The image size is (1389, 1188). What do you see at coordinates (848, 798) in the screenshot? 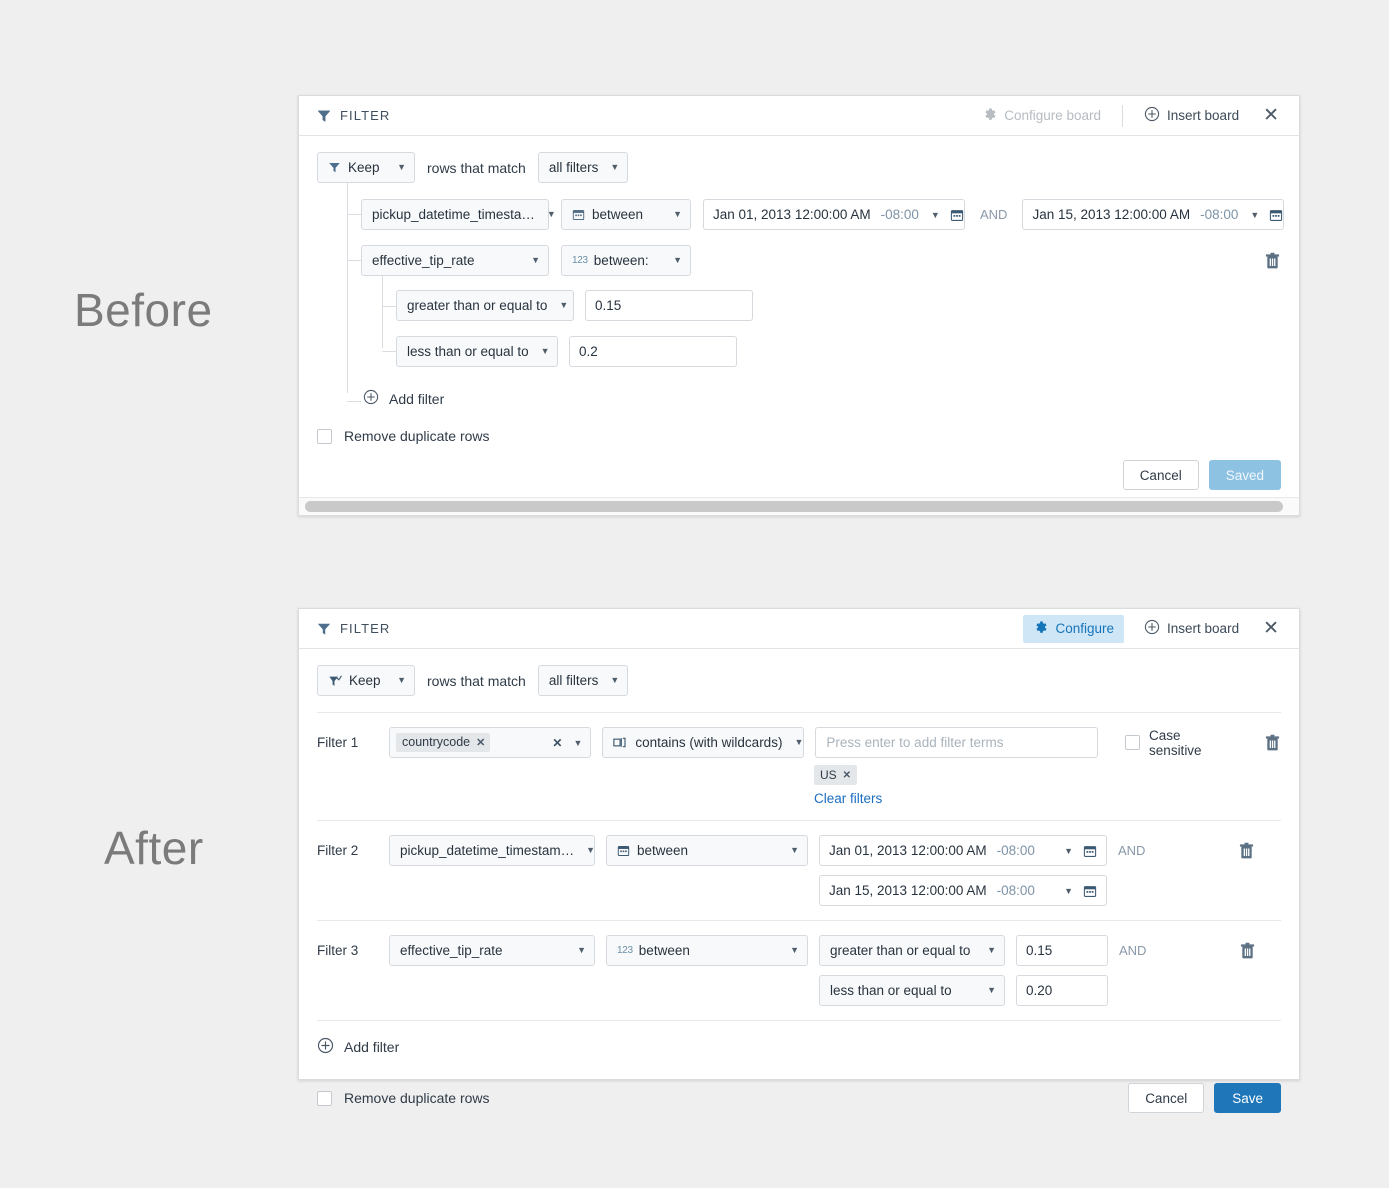
I see `clear-filters-link: Clear filters` at bounding box center [848, 798].